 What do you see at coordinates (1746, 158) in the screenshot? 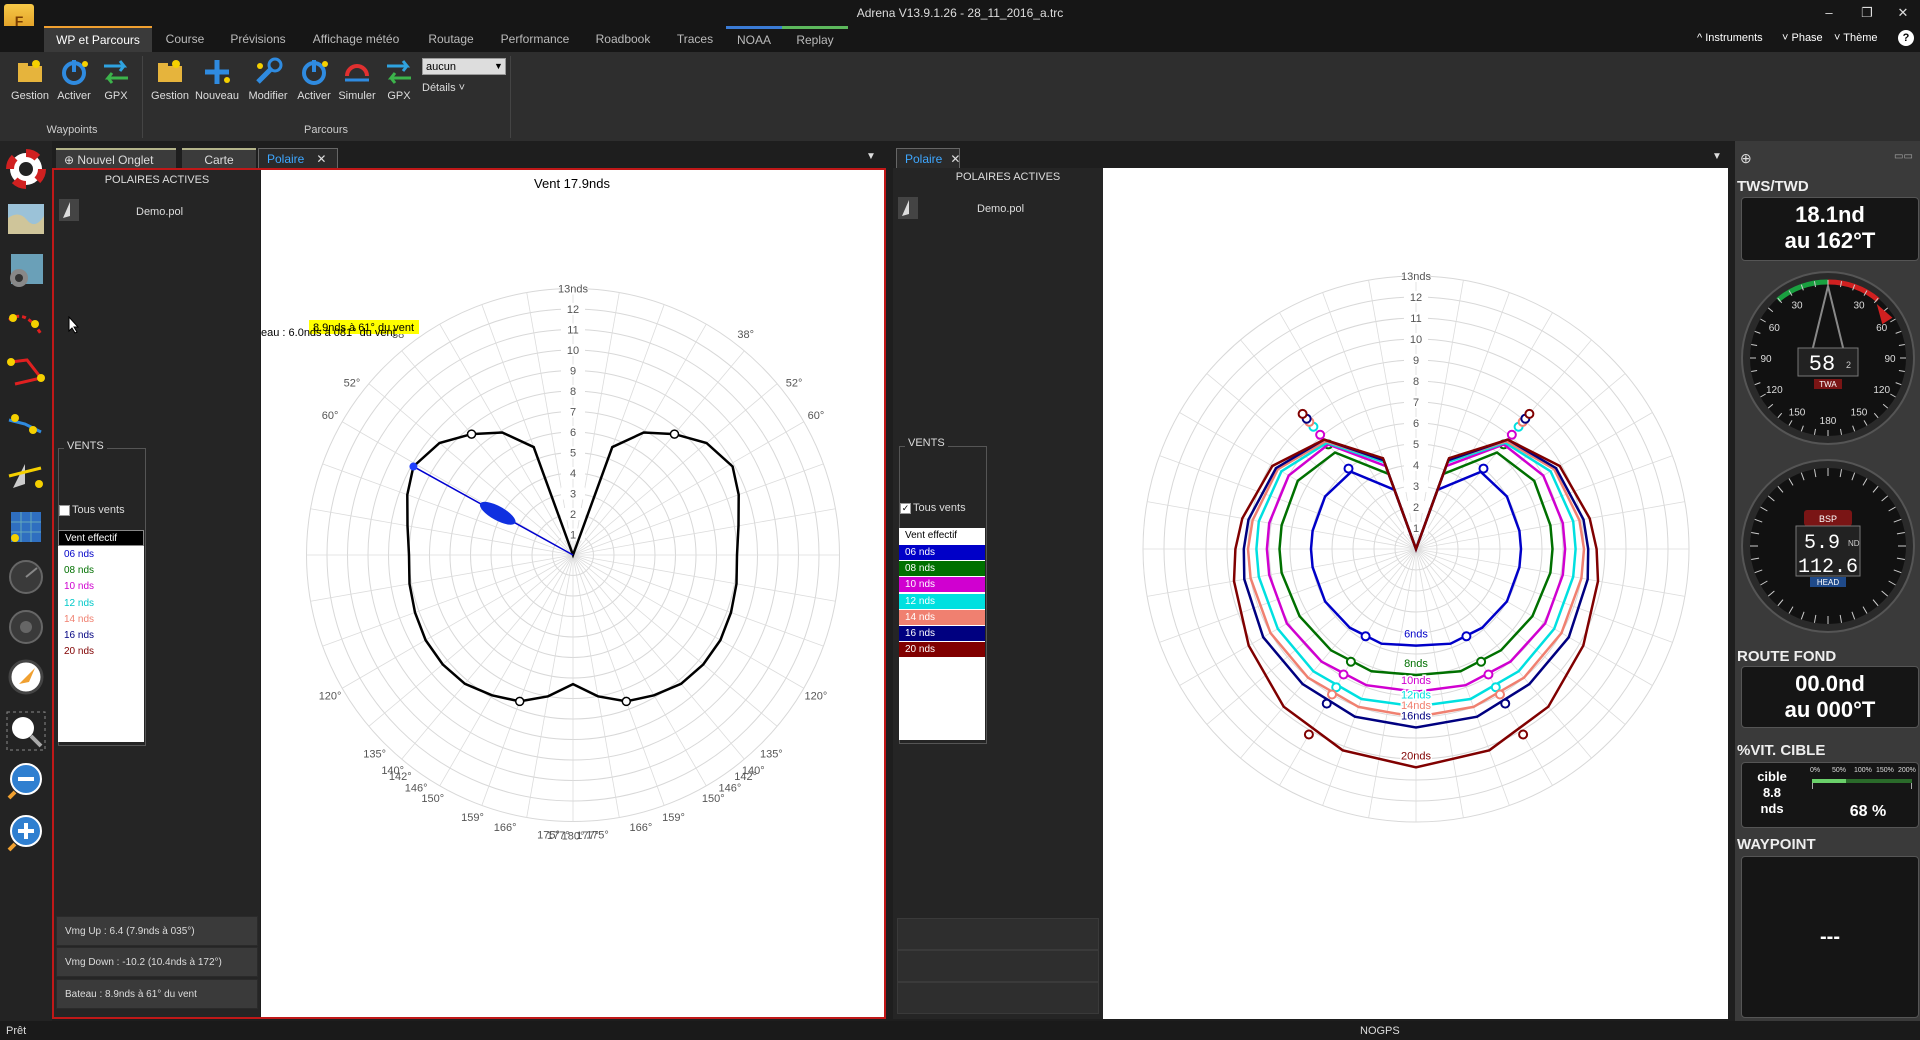
I see `add-instrument-icon: ⊕` at bounding box center [1746, 158].